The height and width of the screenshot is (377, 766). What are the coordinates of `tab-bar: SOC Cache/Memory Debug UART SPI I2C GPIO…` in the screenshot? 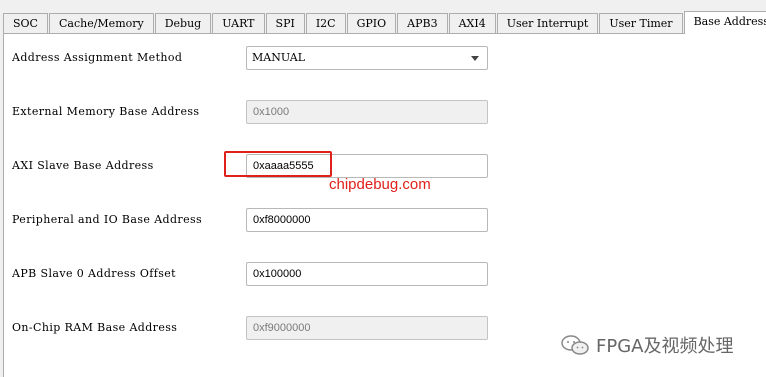 It's located at (383, 17).